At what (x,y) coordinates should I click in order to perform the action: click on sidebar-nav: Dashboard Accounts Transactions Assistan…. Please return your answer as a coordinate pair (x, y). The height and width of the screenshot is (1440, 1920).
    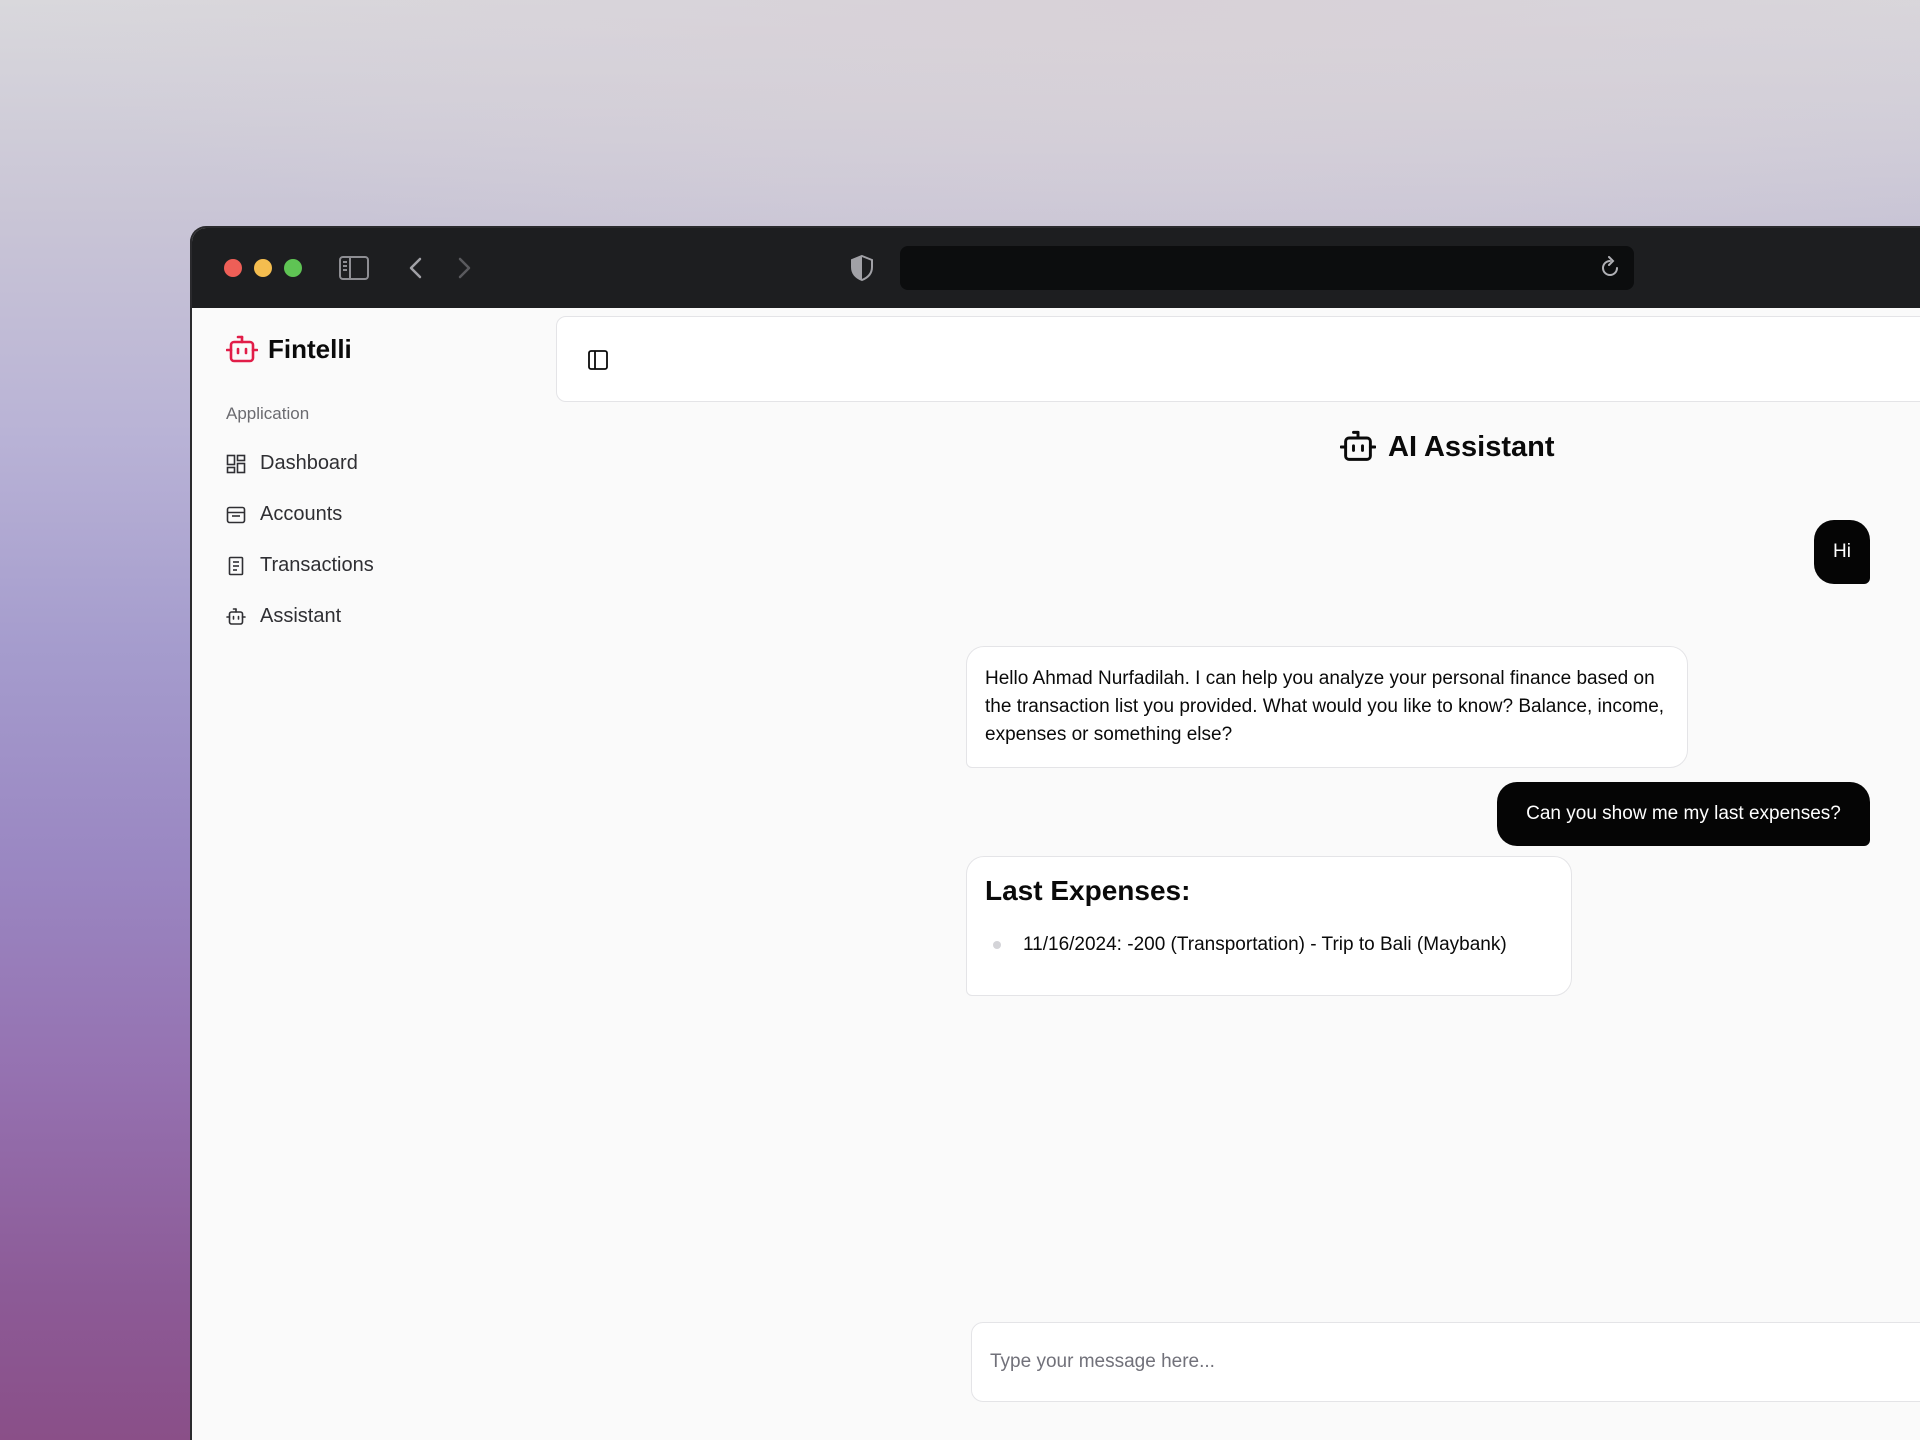
    Looking at the image, I should click on (300, 540).